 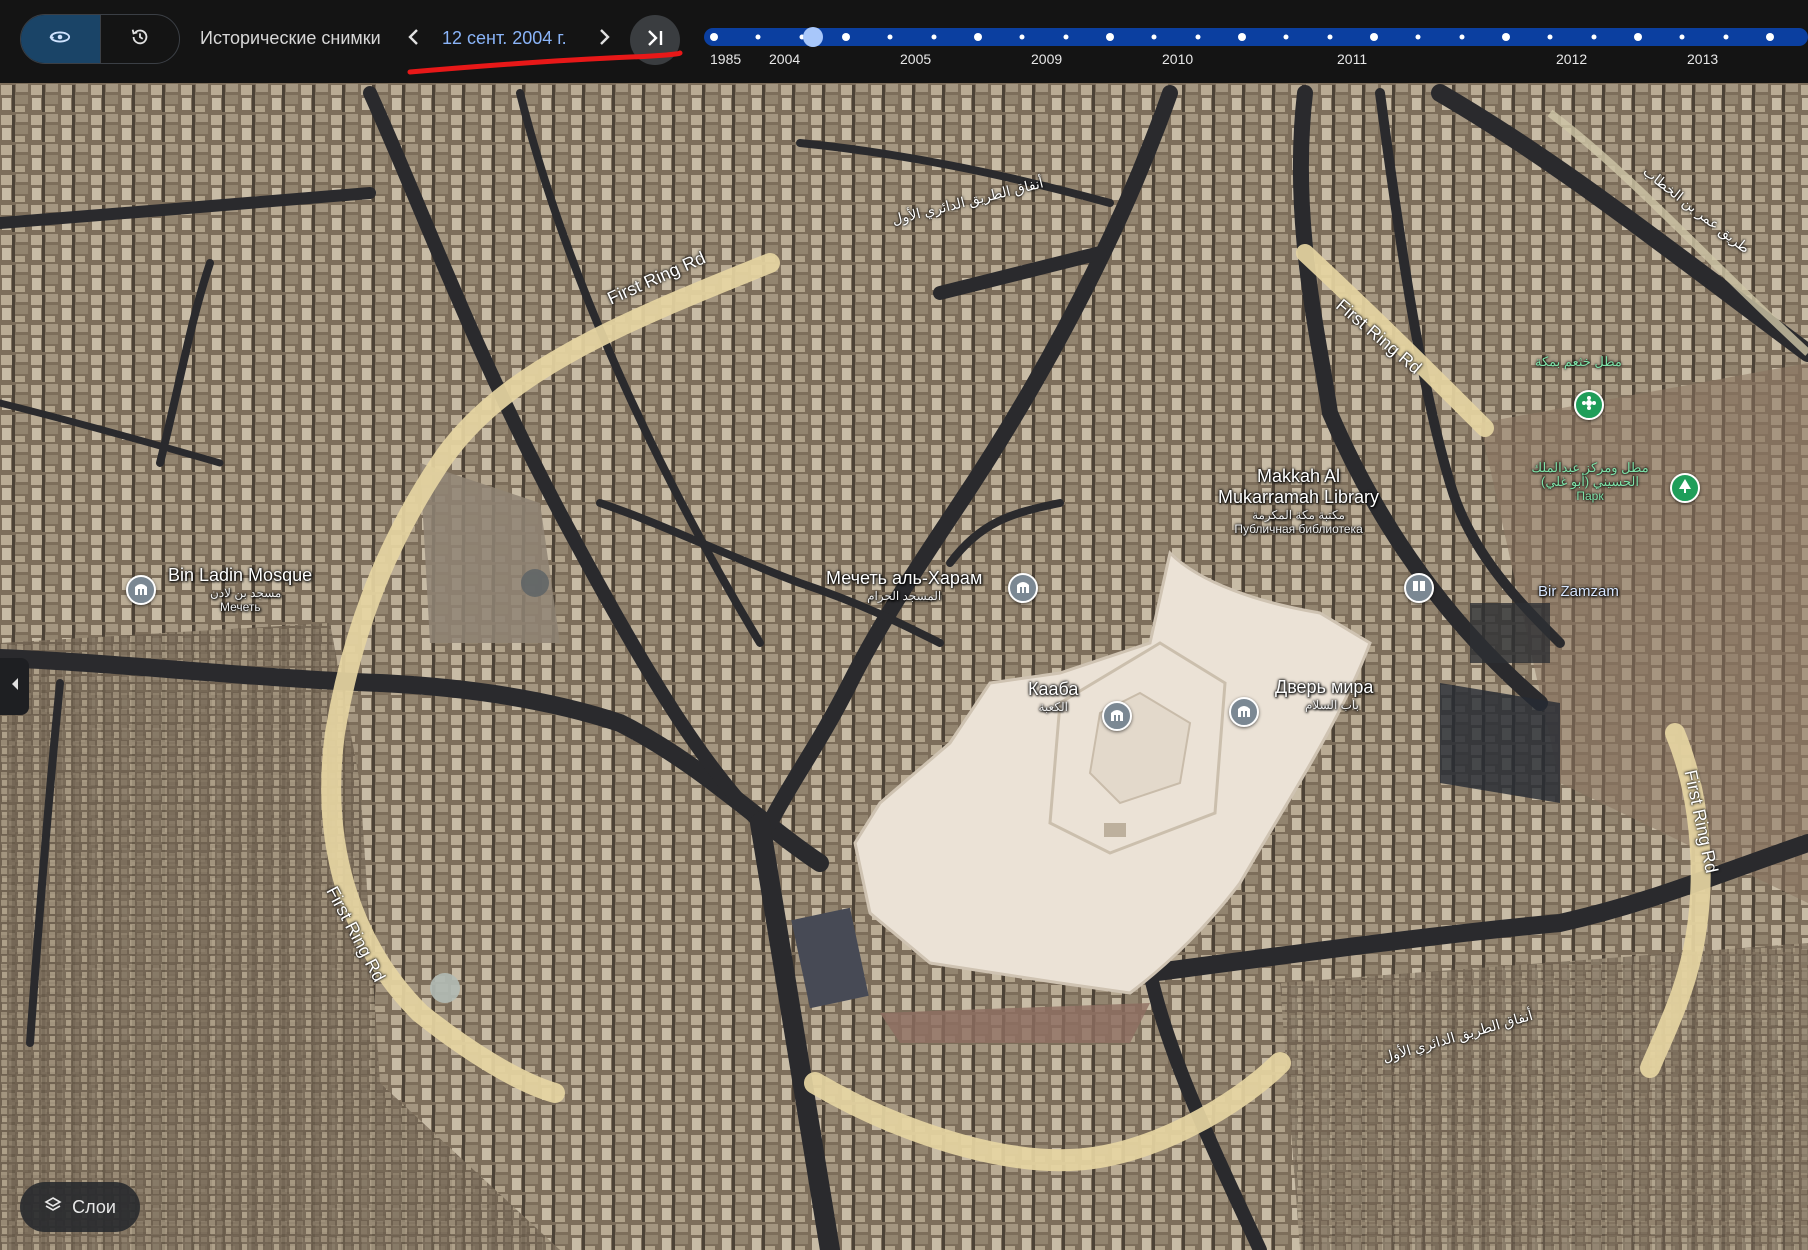 What do you see at coordinates (1332, 705) in the screenshot?
I see `door-of-peace-arabic: باب السلام` at bounding box center [1332, 705].